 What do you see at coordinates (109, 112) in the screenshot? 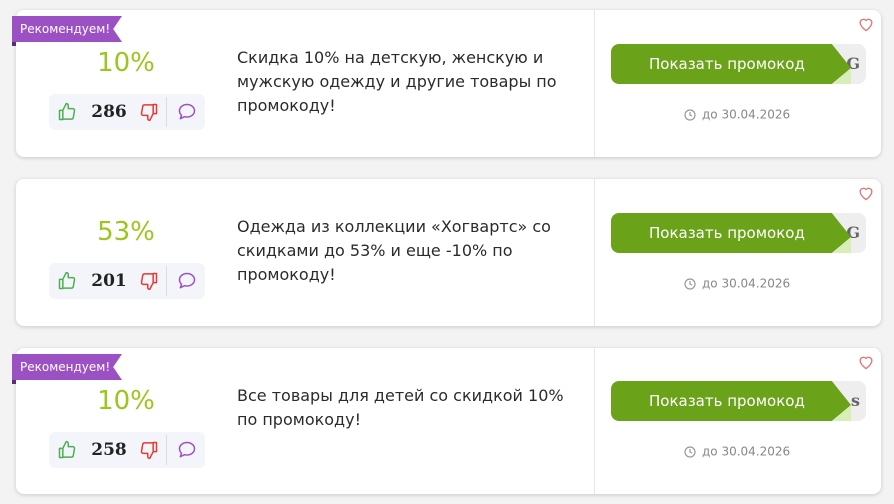
I see `vote-count: 286` at bounding box center [109, 112].